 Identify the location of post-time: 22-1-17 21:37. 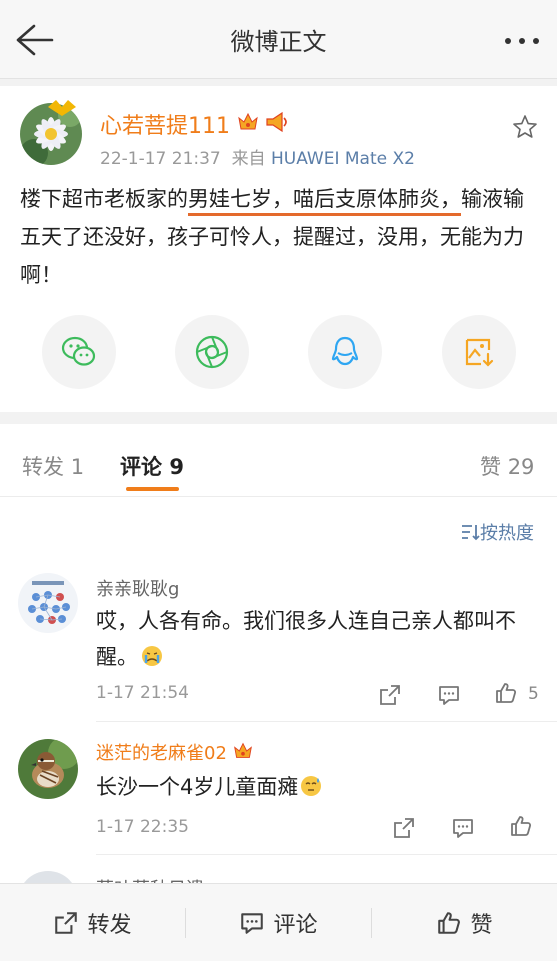
(160, 159).